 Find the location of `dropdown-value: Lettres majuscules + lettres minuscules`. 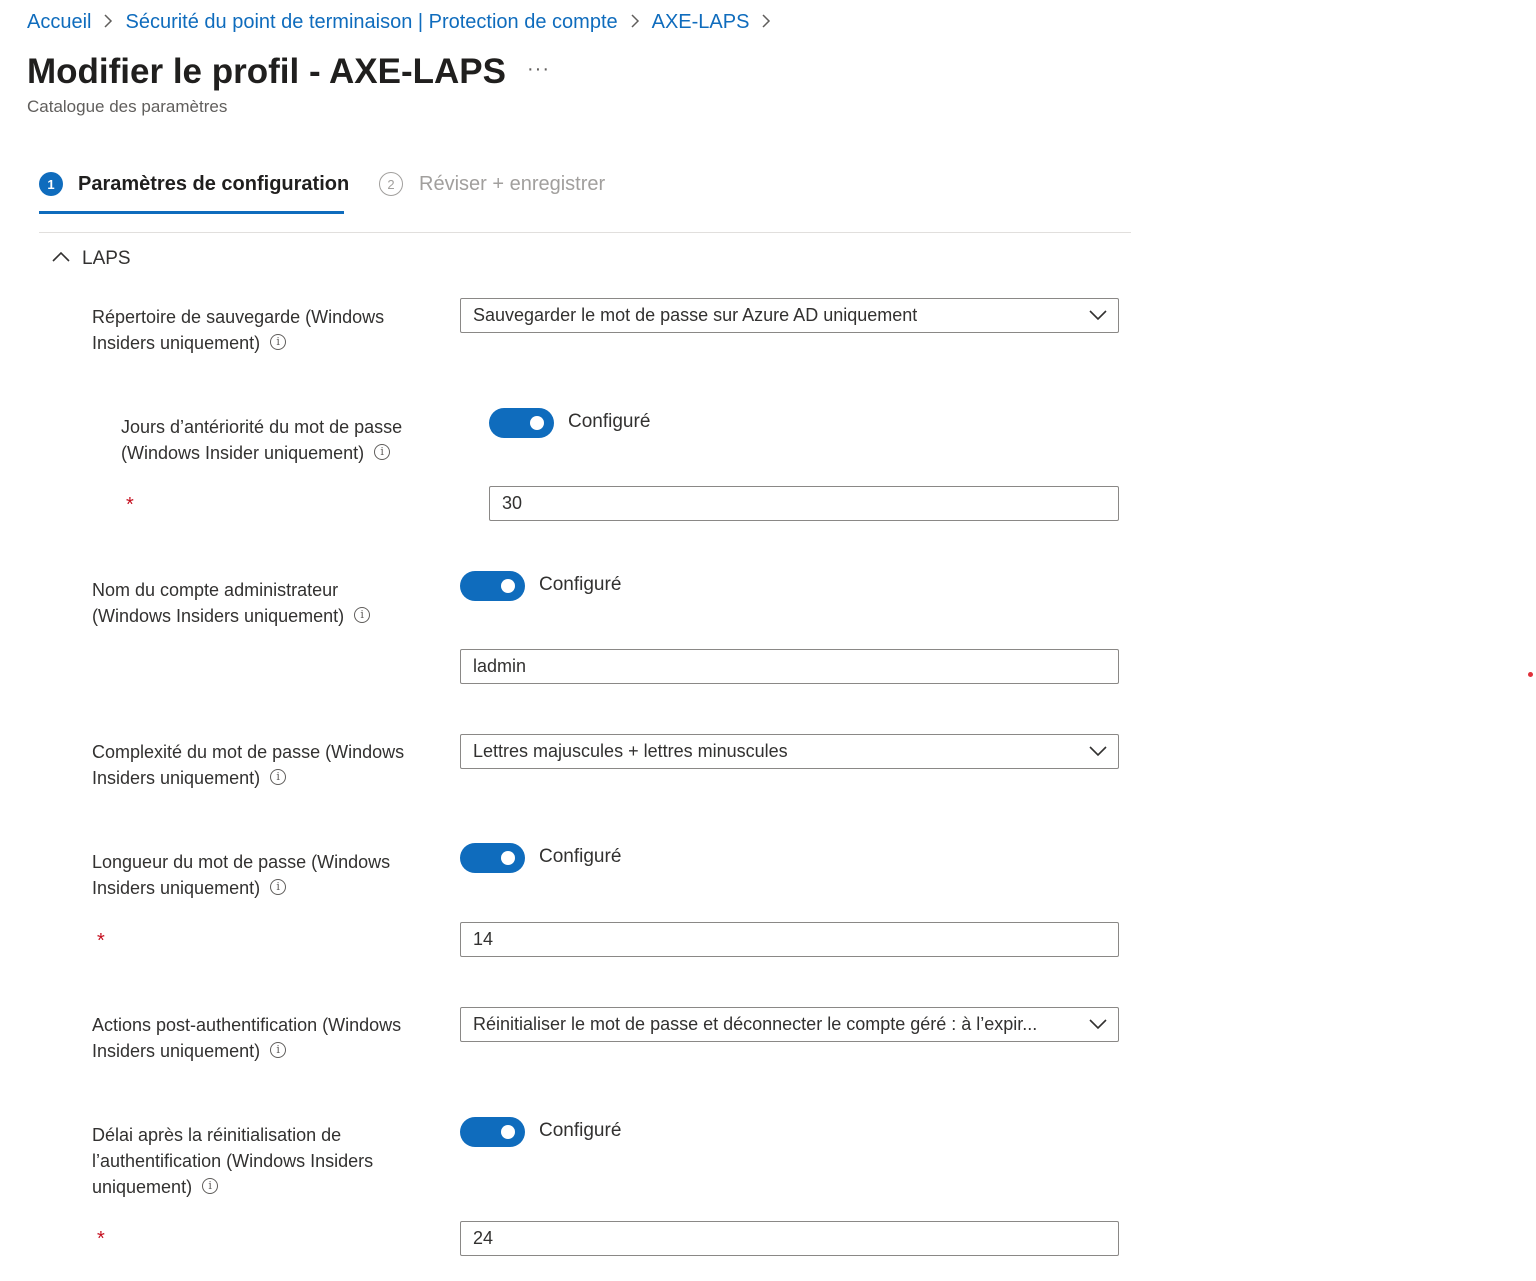

dropdown-value: Lettres majuscules + lettres minuscules is located at coordinates (630, 751).